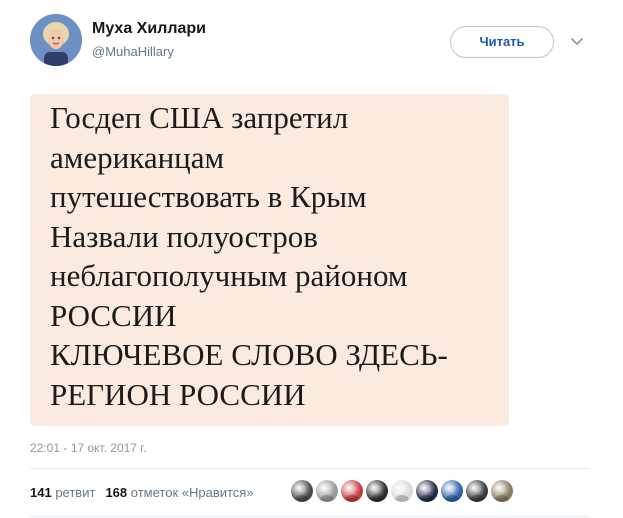 This screenshot has height=518, width=623. Describe the element at coordinates (75, 492) in the screenshot. I see `retweets-label: ретвит` at that location.